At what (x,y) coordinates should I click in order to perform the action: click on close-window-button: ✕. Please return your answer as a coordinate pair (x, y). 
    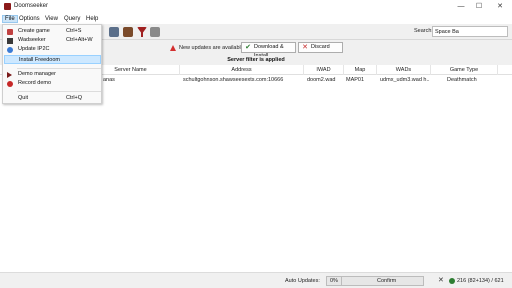
    Looking at the image, I should click on (500, 6).